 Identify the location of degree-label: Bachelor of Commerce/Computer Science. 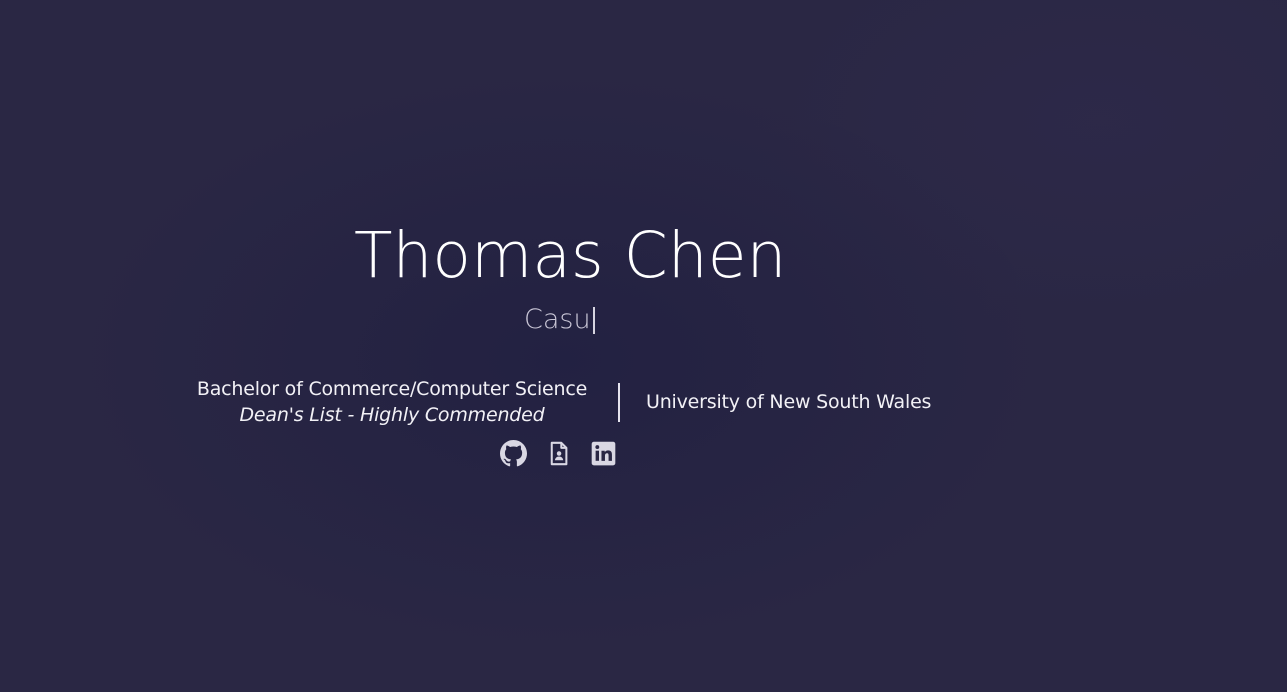
(392, 389).